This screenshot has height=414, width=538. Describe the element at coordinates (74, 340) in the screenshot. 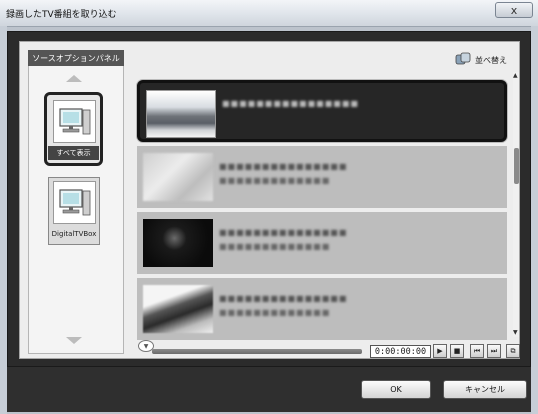

I see `scroll-down-icon` at that location.